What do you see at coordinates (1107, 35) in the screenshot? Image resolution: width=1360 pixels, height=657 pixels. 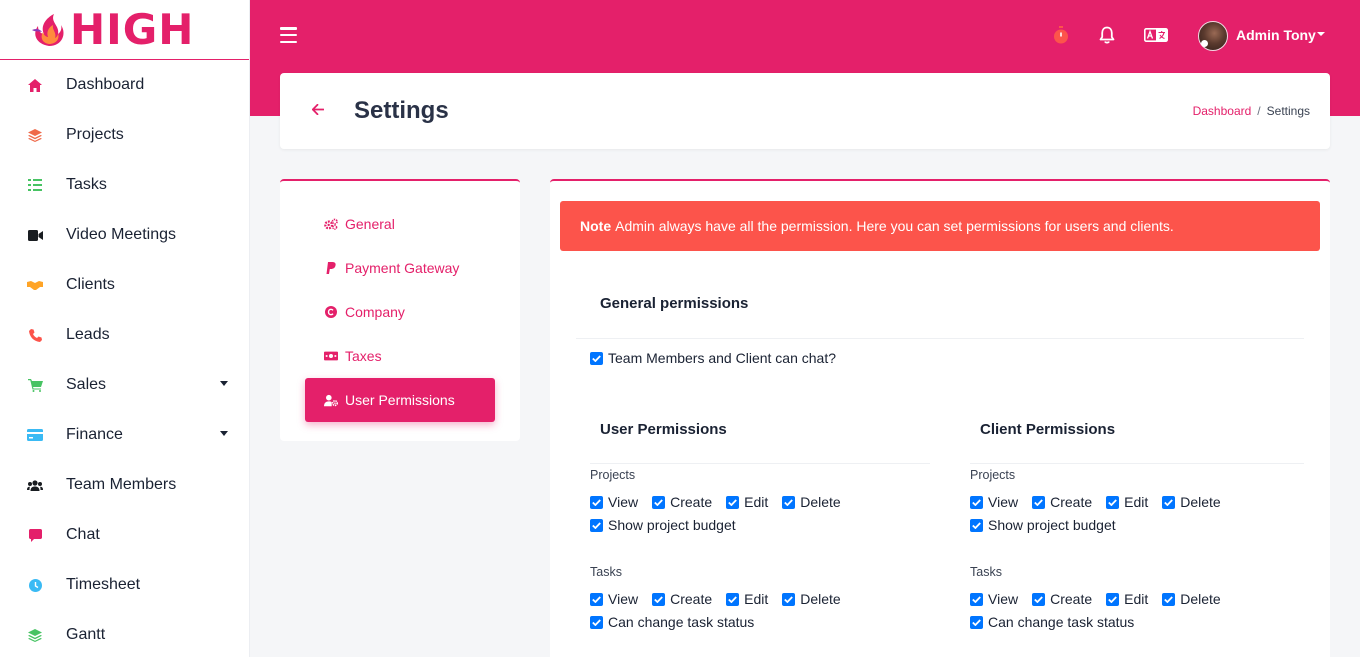 I see `bell-icon` at bounding box center [1107, 35].